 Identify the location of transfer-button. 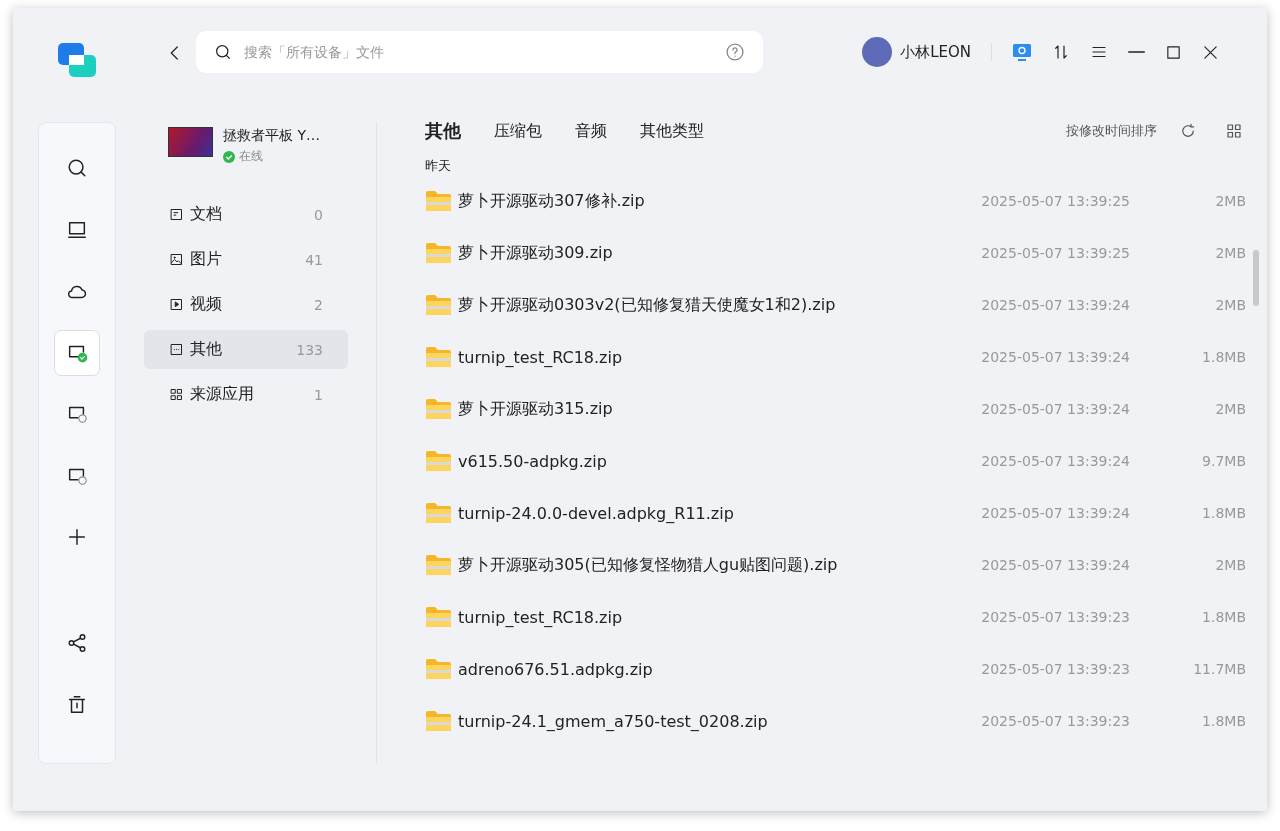
(1061, 52).